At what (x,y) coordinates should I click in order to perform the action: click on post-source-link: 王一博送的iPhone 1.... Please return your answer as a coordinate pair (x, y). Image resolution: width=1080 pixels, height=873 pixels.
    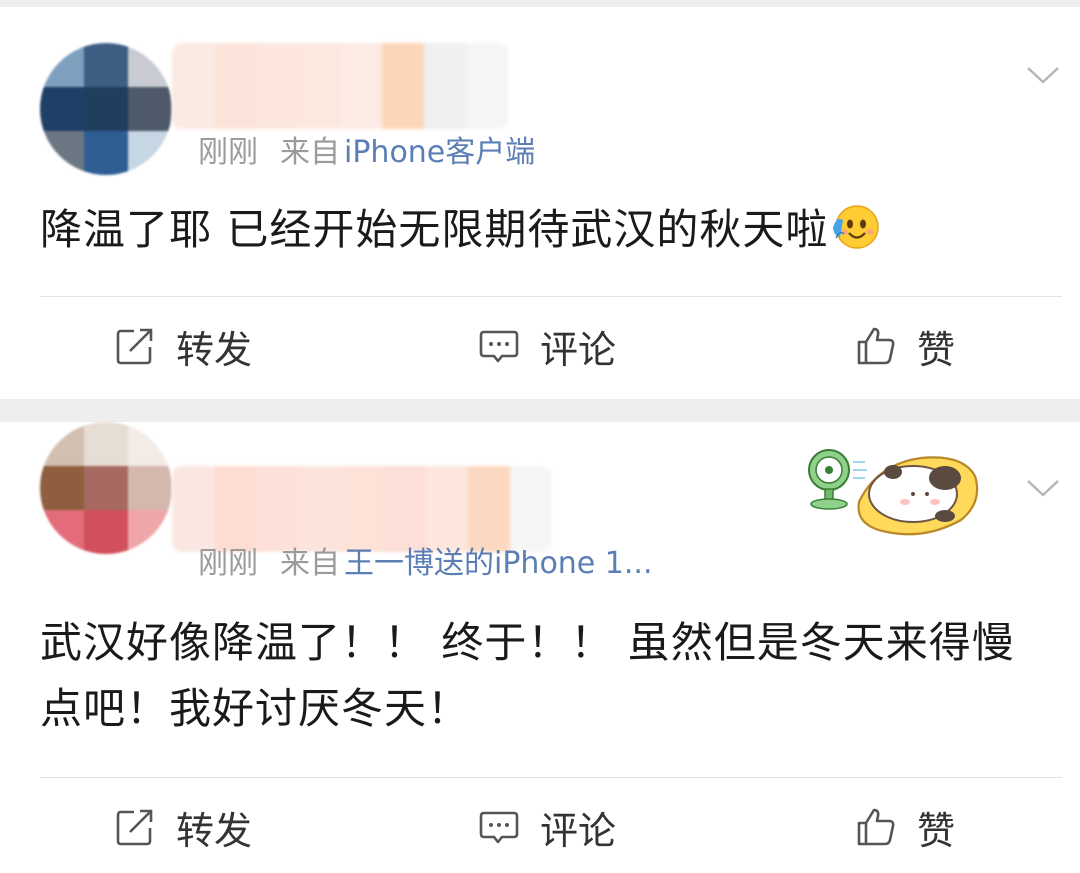
    Looking at the image, I should click on (498, 563).